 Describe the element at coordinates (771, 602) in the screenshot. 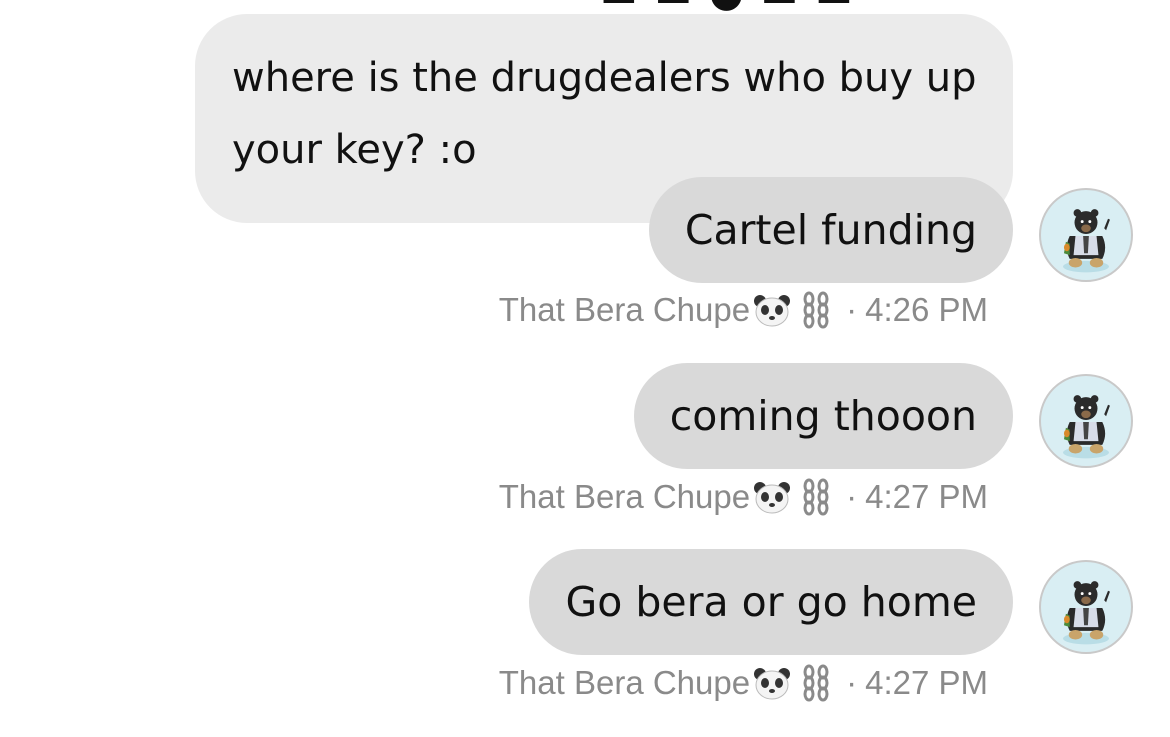

I see `sent-message-bubble: Go bera or go home` at that location.